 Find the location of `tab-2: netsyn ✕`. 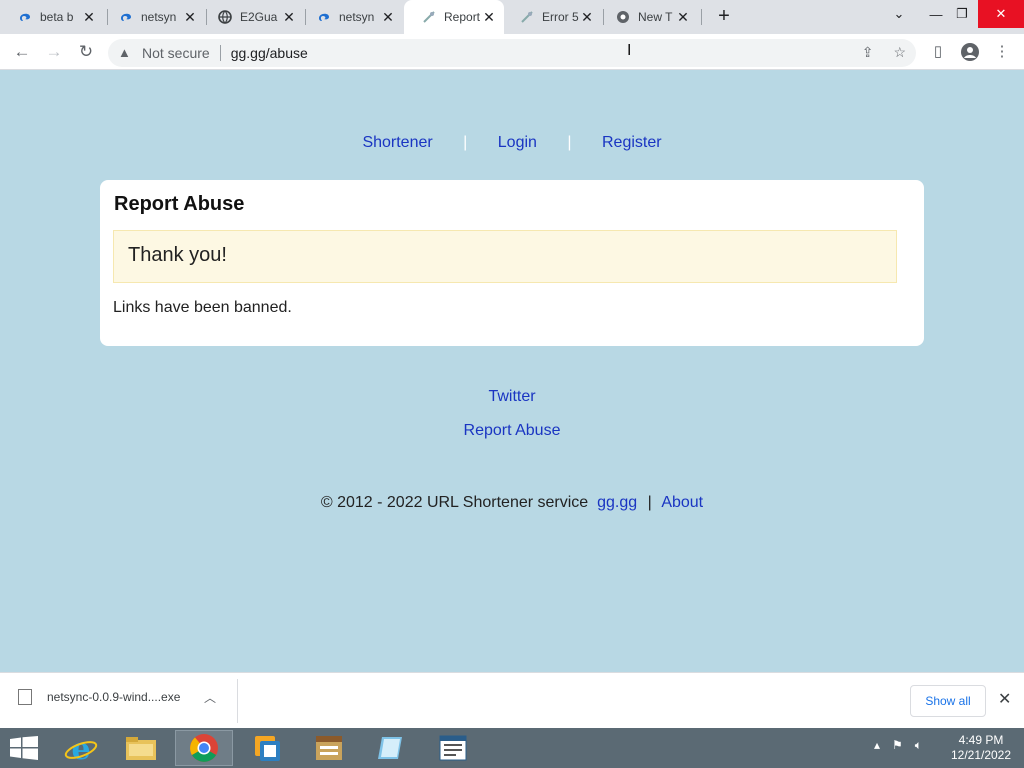

tab-2: netsyn ✕ is located at coordinates (153, 17).